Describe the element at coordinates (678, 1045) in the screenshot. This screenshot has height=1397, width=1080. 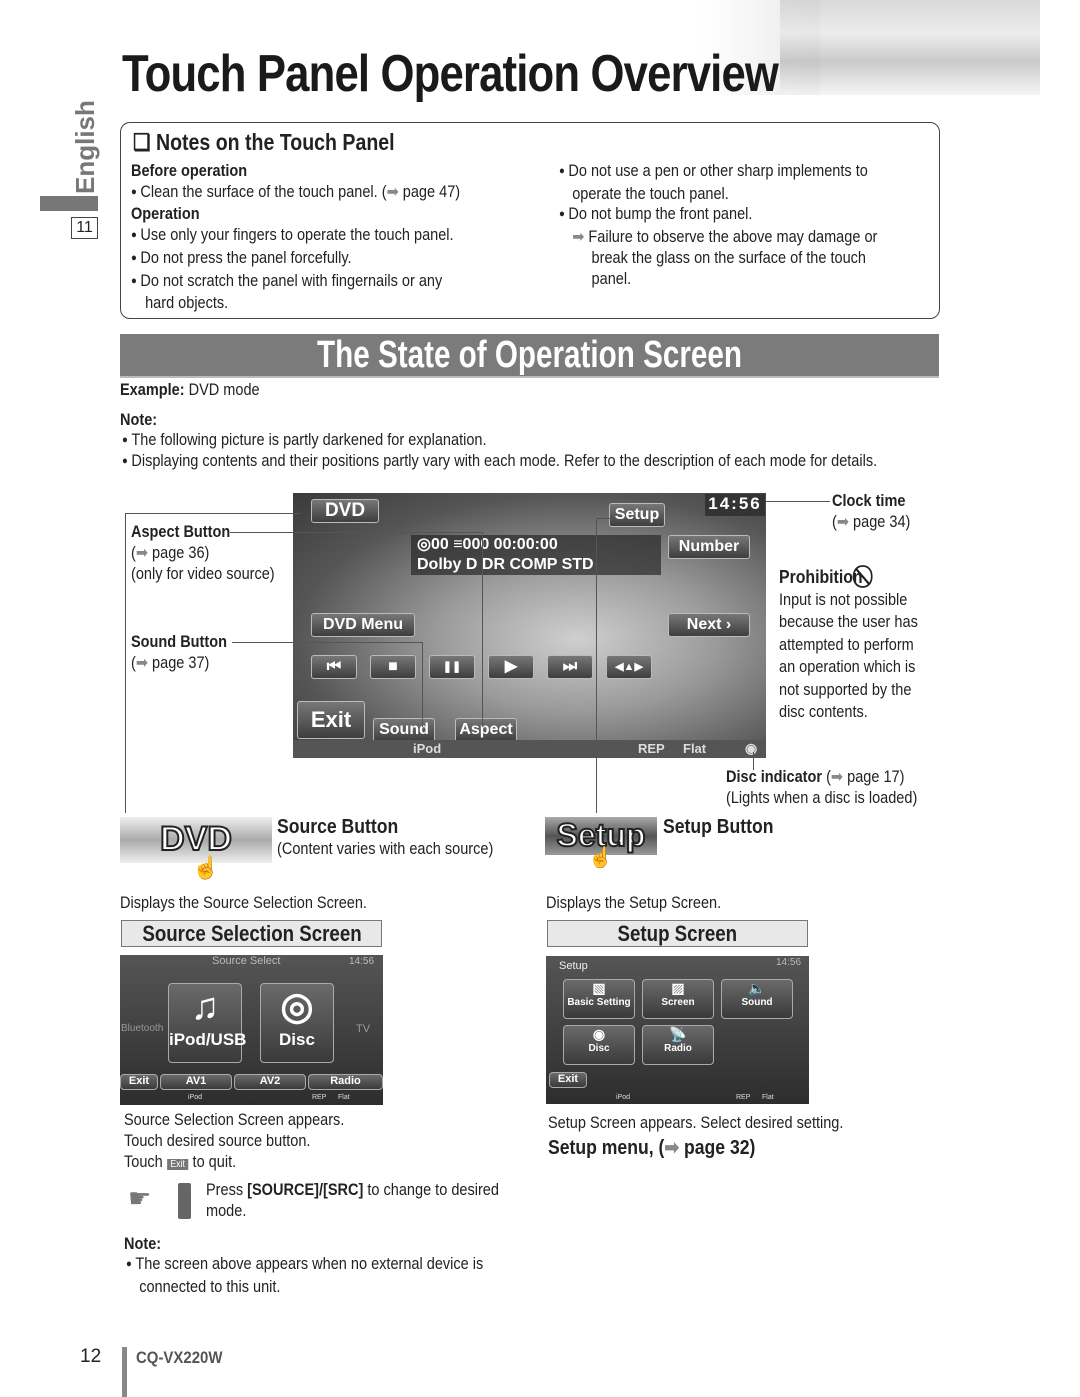
I see `radio-setup-tile: 📡 Radio` at that location.